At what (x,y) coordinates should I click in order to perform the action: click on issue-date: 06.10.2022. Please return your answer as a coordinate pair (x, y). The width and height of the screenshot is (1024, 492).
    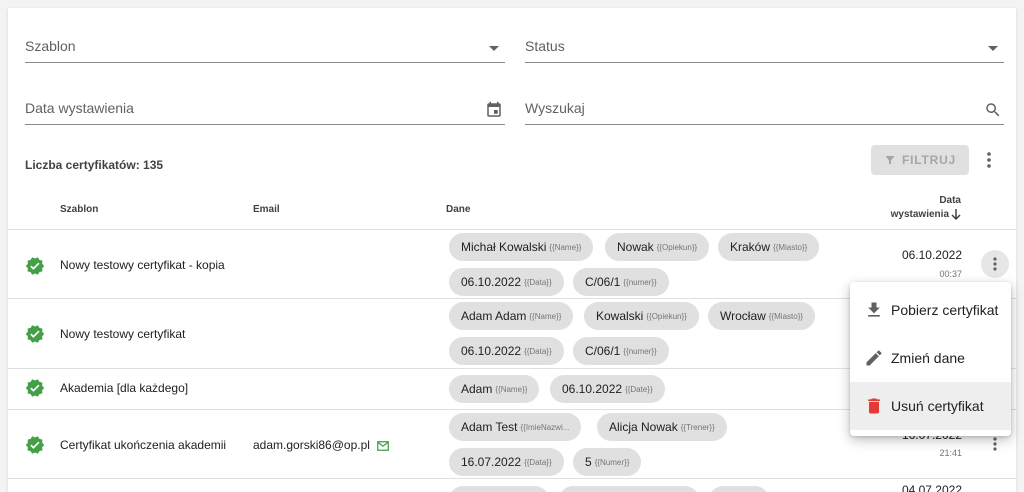
    Looking at the image, I should click on (931, 255).